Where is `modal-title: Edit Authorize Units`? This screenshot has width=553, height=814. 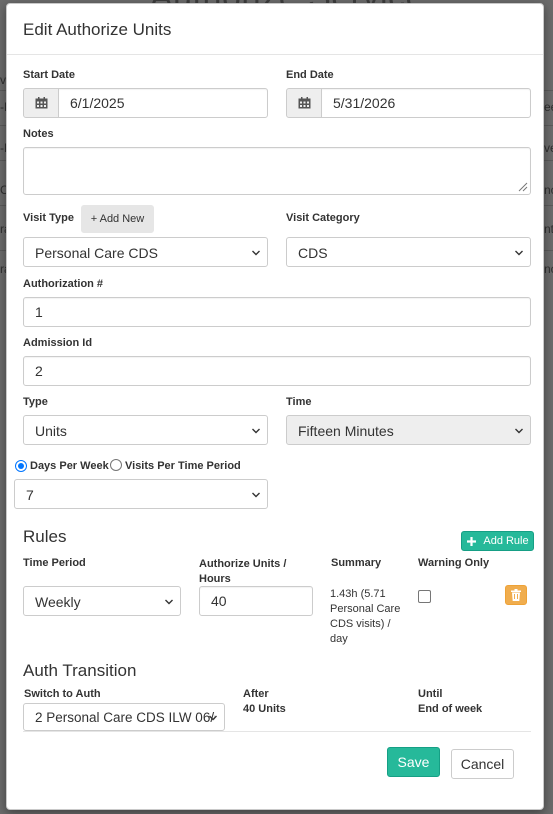 modal-title: Edit Authorize Units is located at coordinates (275, 29).